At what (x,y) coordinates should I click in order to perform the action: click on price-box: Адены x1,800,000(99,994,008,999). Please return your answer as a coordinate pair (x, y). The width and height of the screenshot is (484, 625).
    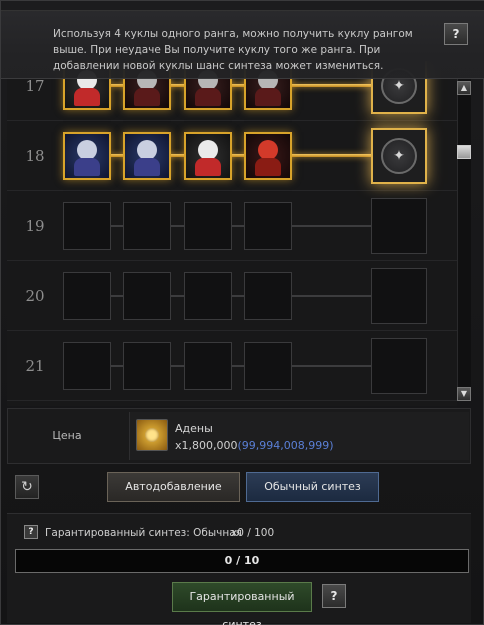
    Looking at the image, I should click on (299, 436).